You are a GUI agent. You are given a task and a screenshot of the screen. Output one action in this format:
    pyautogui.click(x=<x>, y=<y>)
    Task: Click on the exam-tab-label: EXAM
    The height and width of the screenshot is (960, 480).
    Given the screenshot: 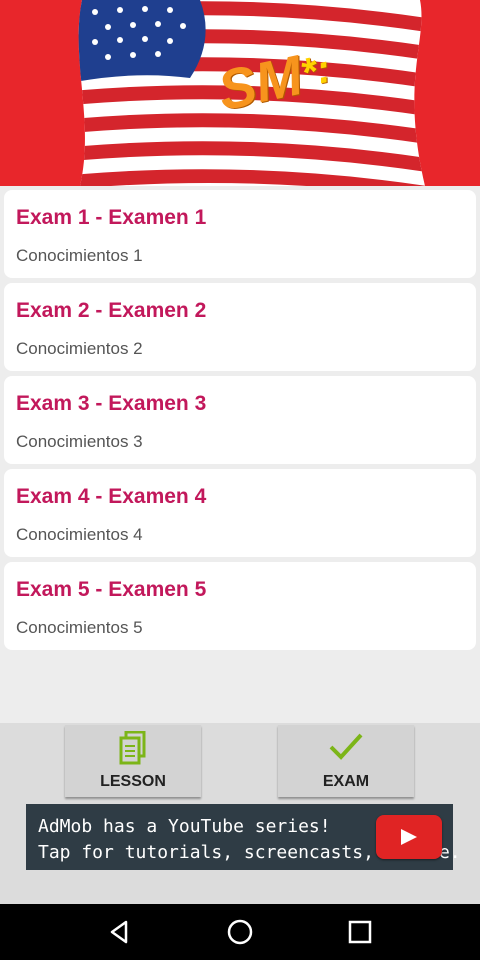 What is the action you would take?
    pyautogui.click(x=346, y=781)
    